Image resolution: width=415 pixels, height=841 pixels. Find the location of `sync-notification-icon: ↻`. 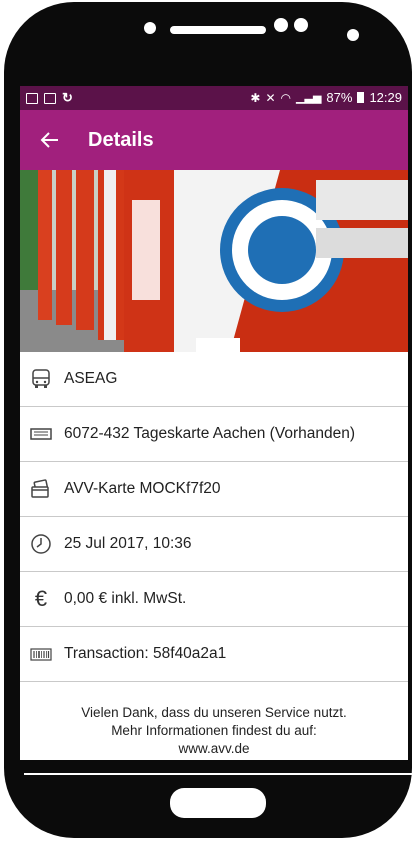

sync-notification-icon: ↻ is located at coordinates (67, 97).